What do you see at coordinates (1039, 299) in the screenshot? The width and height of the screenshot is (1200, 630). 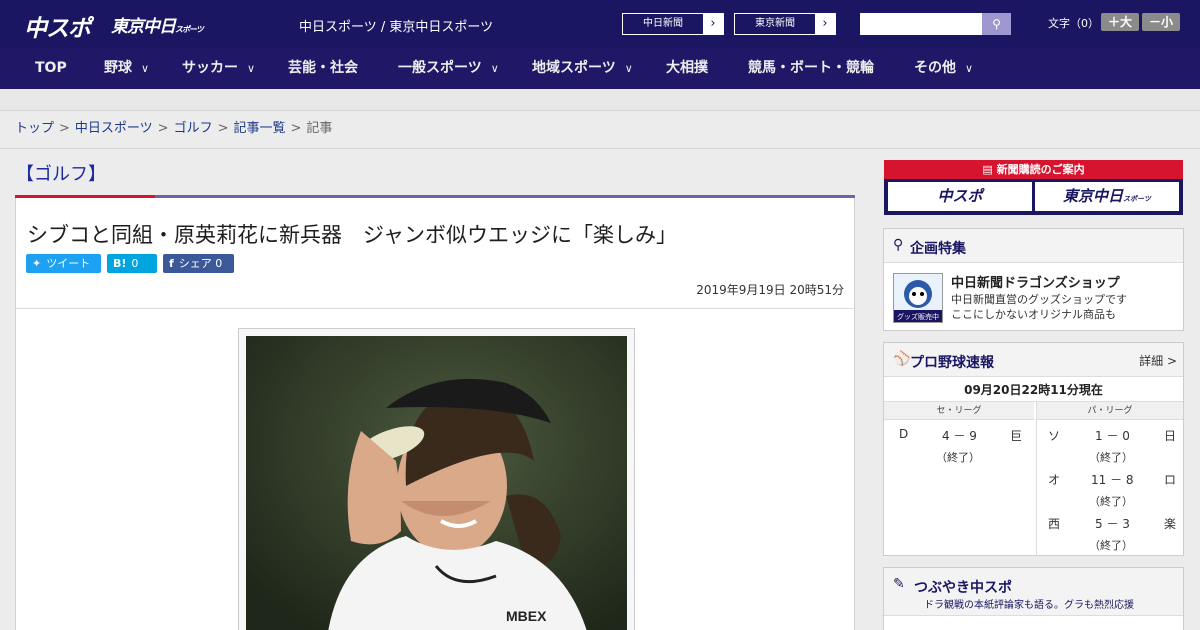 I see `feature-desc-line: 中日新聞直営のグッズショップです` at bounding box center [1039, 299].